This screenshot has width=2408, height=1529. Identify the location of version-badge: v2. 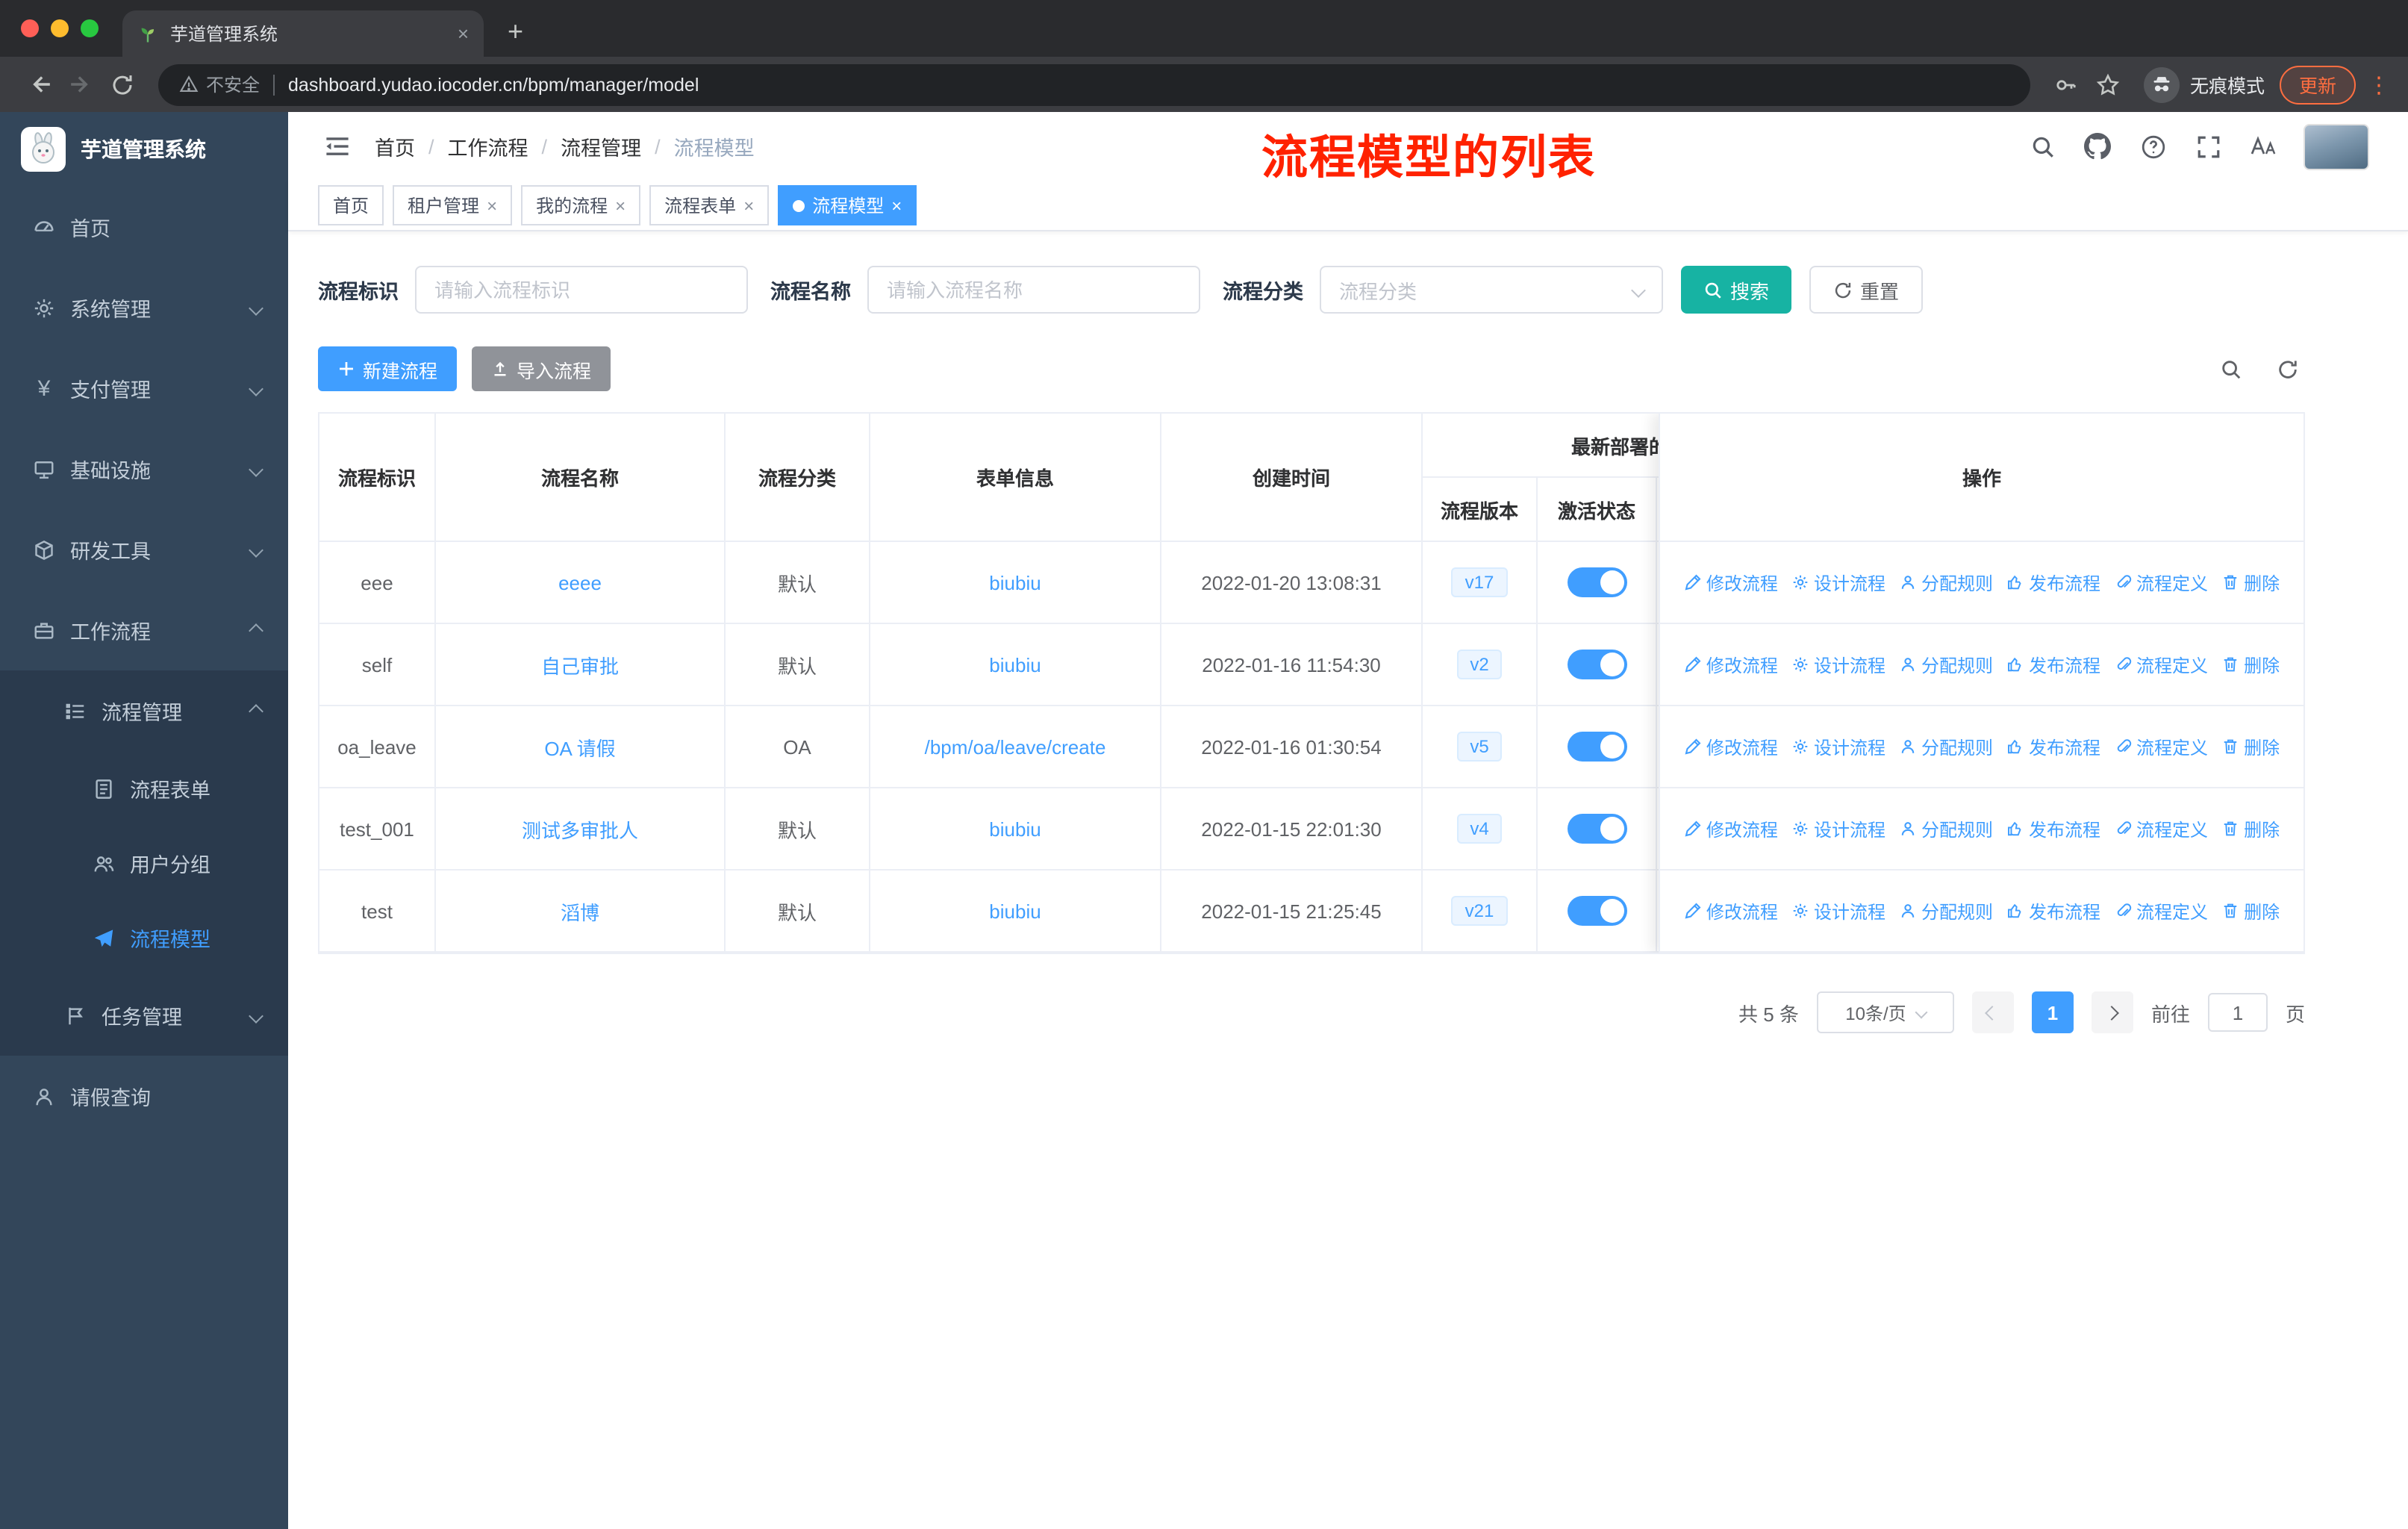
(1479, 664).